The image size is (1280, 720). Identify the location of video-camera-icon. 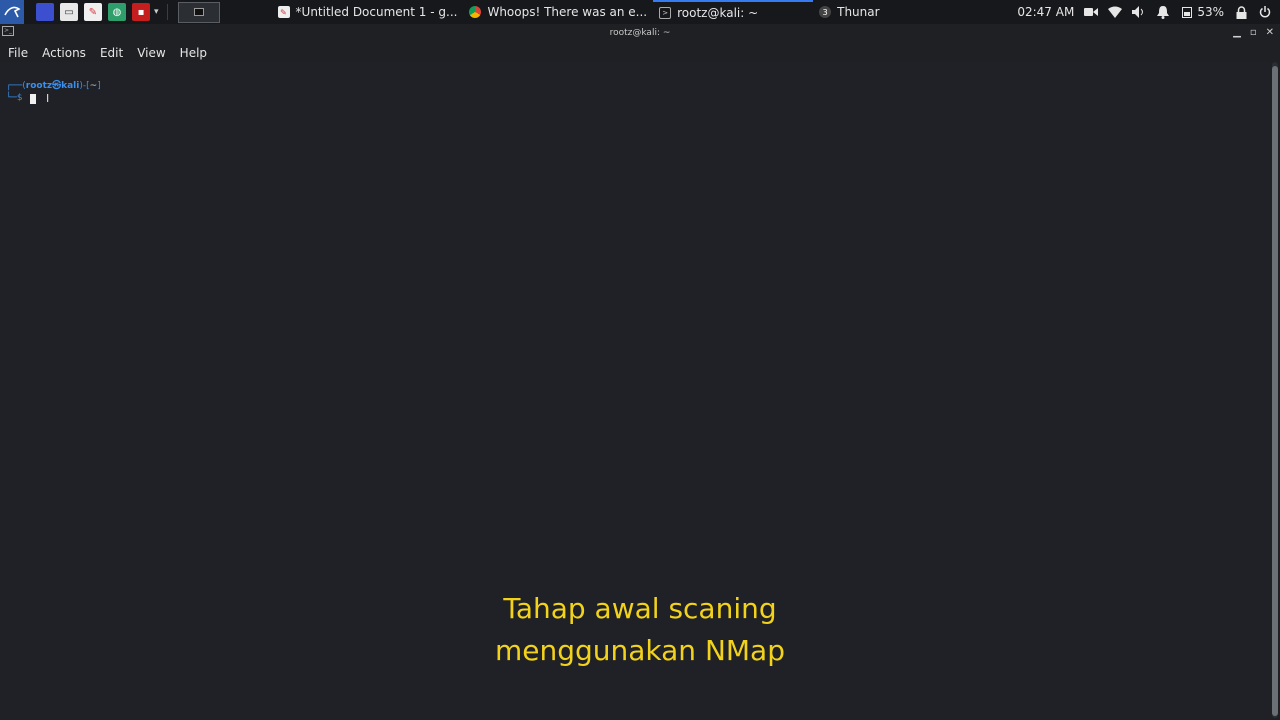
(1091, 12).